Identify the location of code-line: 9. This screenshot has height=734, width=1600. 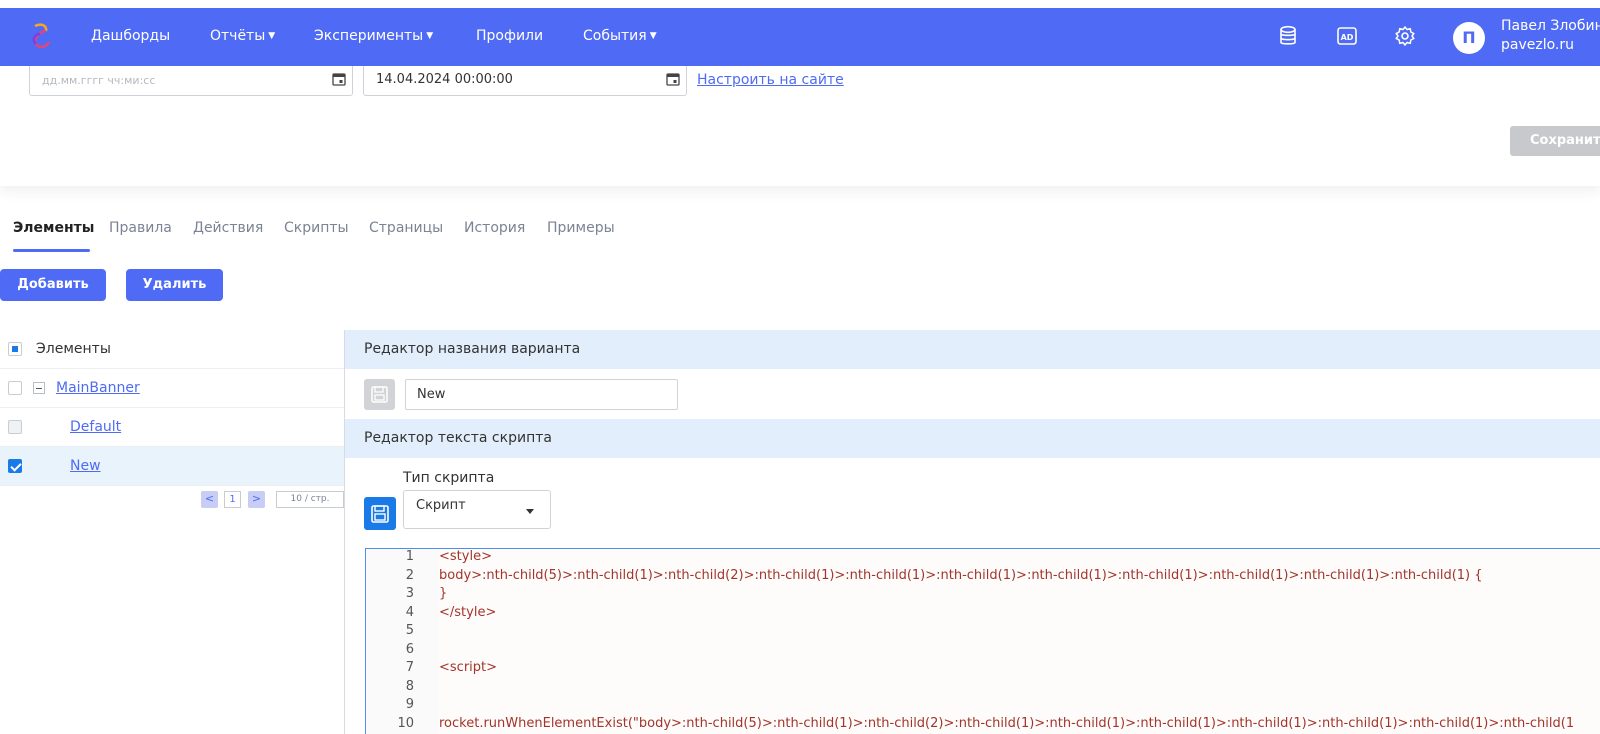
(409, 704).